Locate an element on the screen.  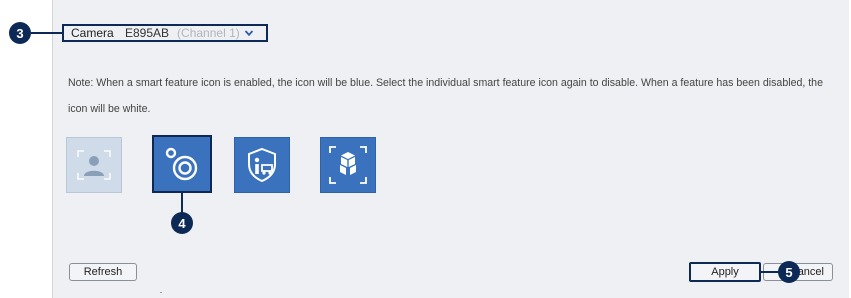
chevron-down-icon is located at coordinates (248, 33).